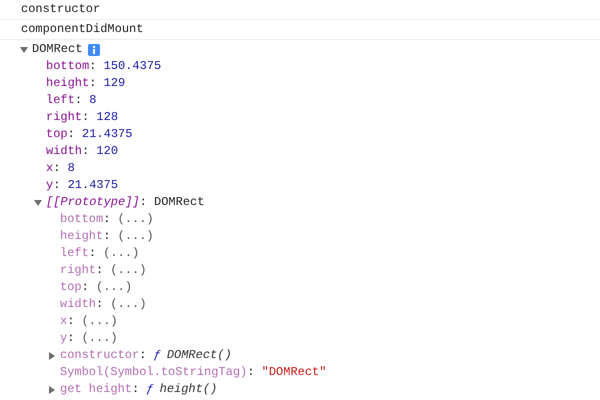  What do you see at coordinates (139, 389) in the screenshot?
I see `property-entry: get height: ƒ height()` at bounding box center [139, 389].